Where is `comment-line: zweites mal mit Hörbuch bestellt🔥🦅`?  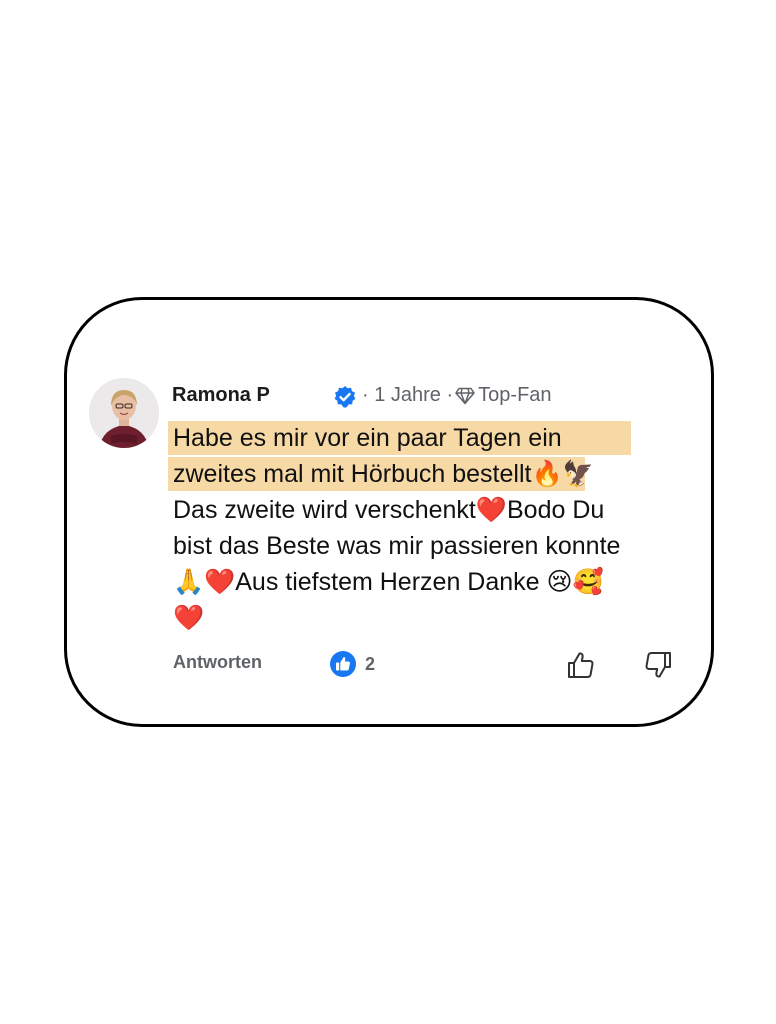
comment-line: zweites mal mit Hörbuch bestellt🔥🦅 is located at coordinates (383, 474).